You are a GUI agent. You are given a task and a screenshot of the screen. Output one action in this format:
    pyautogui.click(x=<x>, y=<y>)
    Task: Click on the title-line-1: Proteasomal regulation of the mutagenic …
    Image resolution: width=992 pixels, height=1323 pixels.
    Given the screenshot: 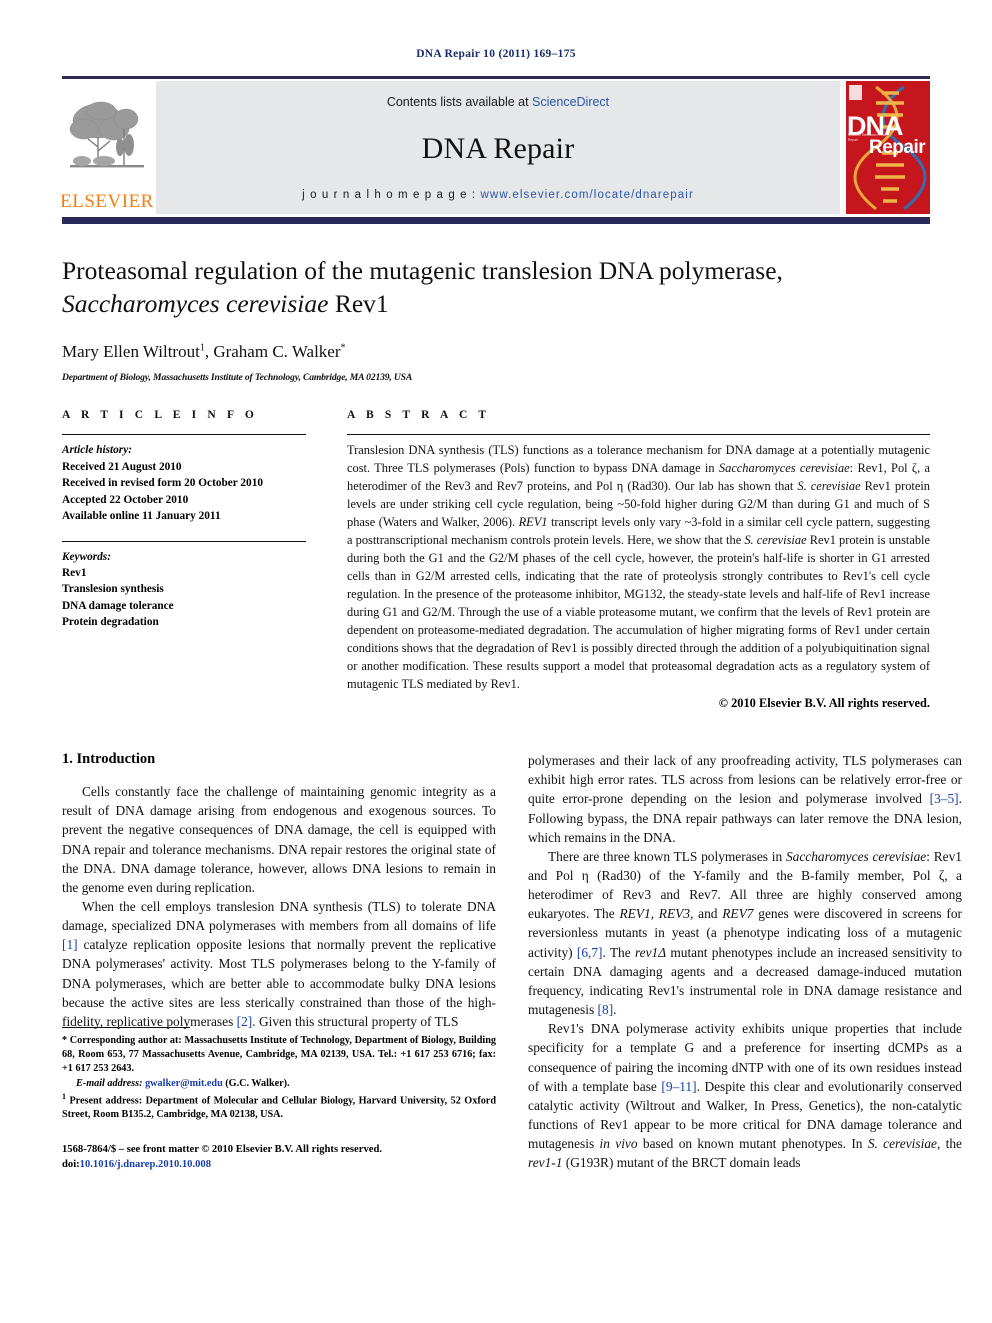 What is the action you would take?
    pyautogui.click(x=422, y=270)
    